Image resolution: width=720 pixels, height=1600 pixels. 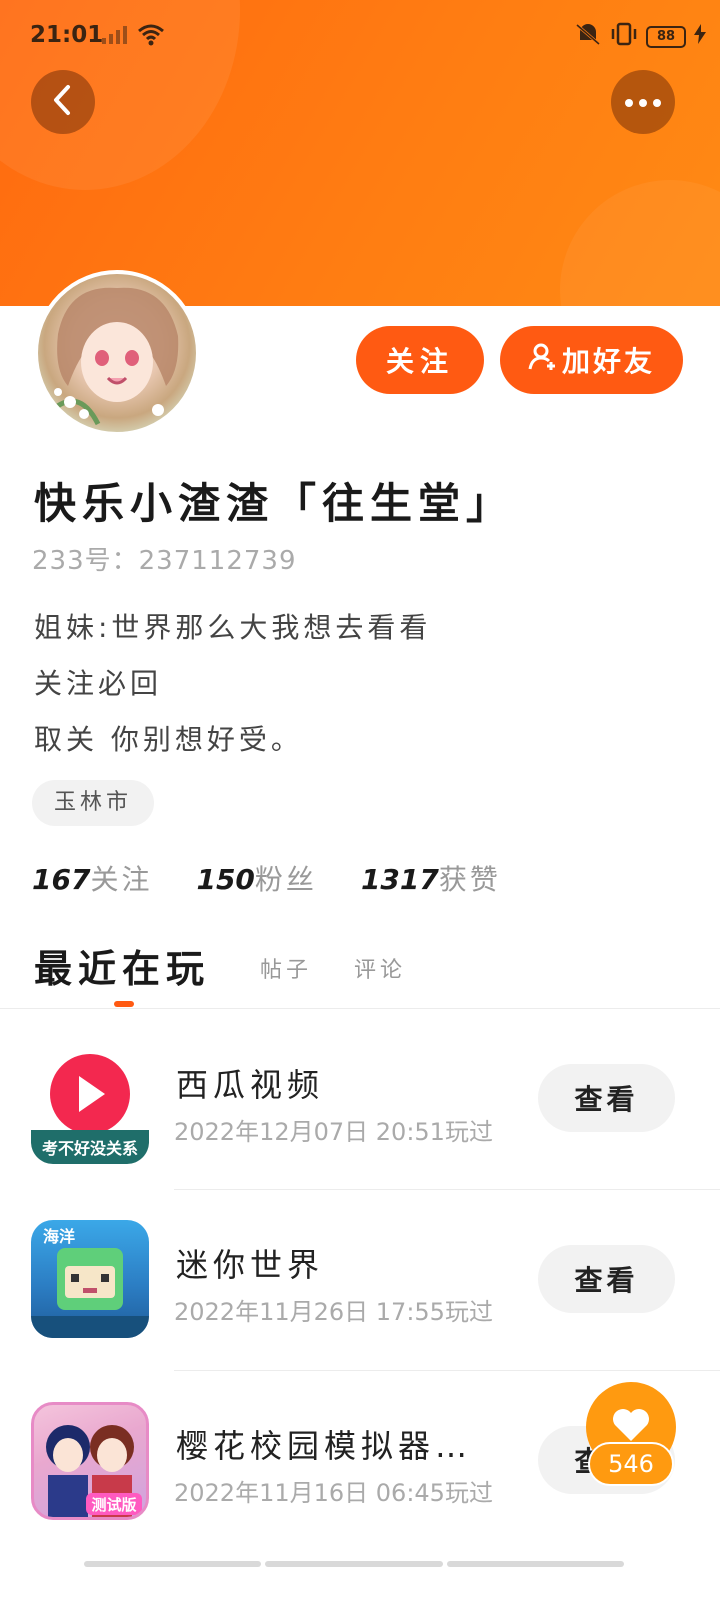 I want to click on battery-icon: 88, so click(x=666, y=37).